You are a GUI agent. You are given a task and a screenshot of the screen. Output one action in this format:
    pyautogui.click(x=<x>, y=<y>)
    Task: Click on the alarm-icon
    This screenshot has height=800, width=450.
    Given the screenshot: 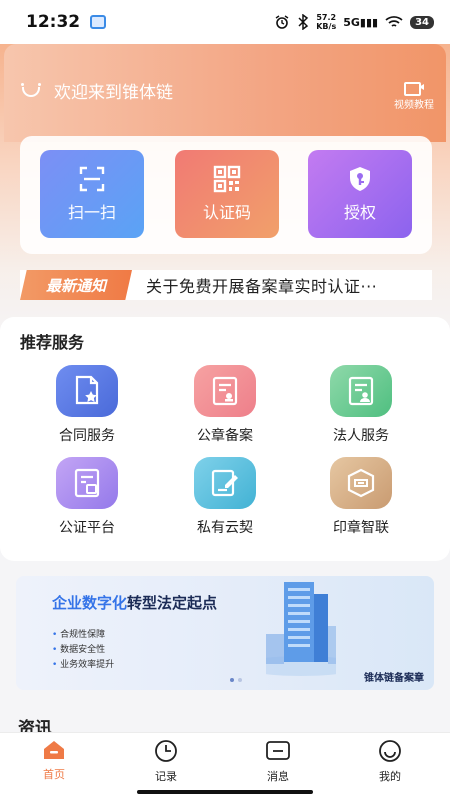 What is the action you would take?
    pyautogui.click(x=282, y=22)
    